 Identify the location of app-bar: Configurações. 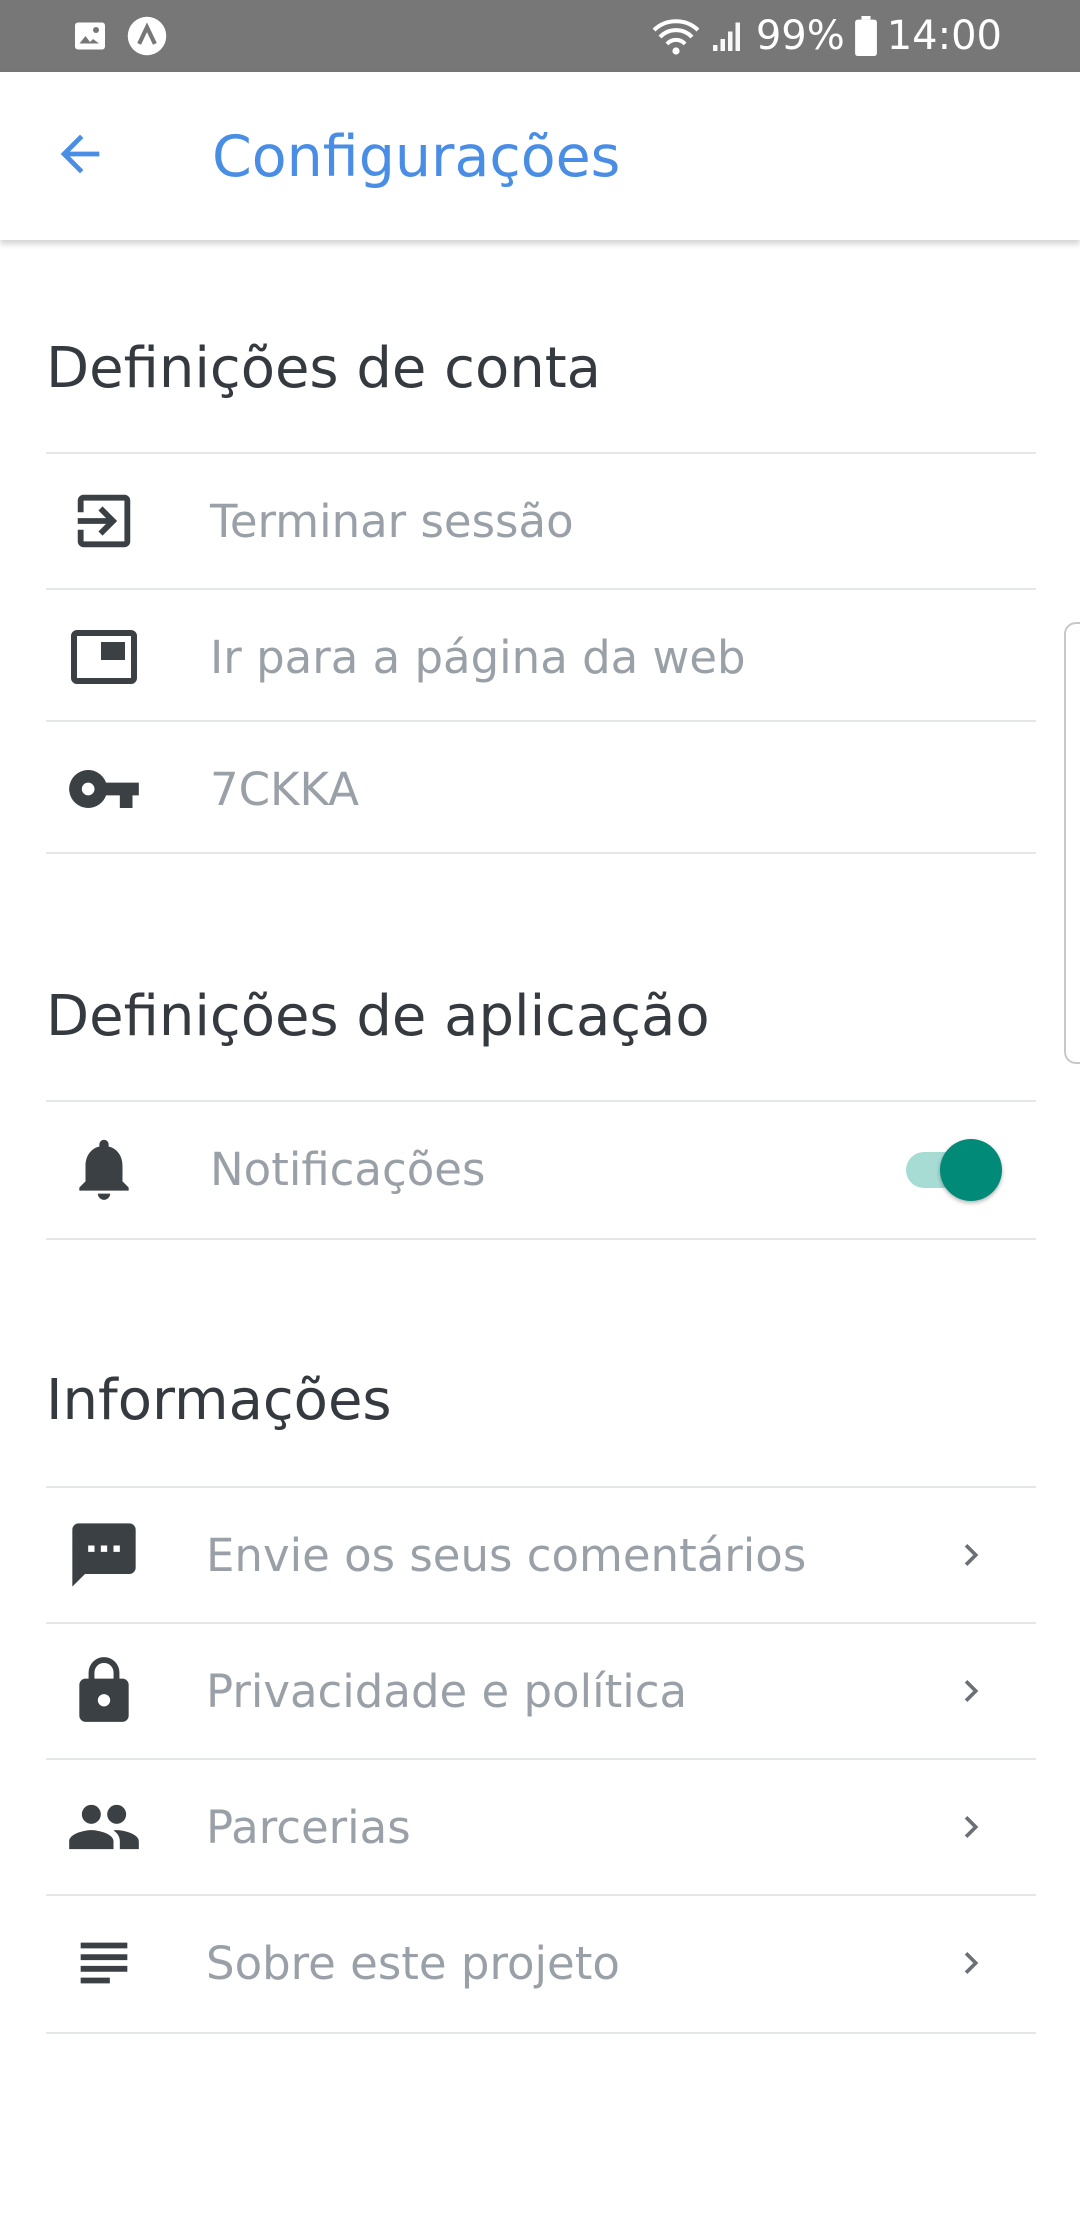
(540, 156).